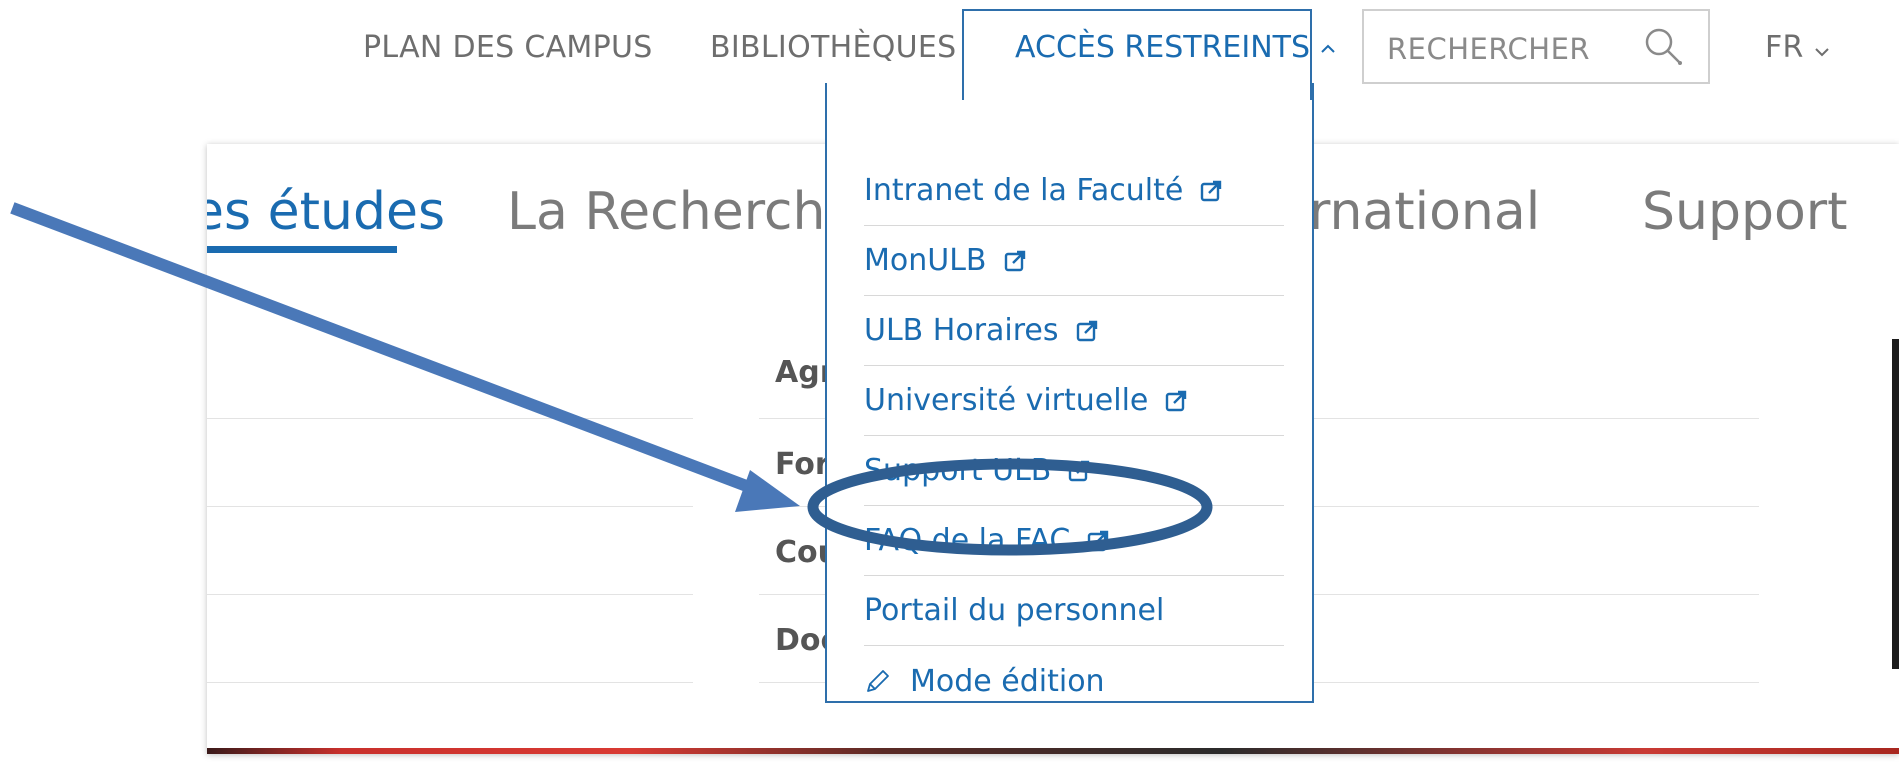 The image size is (1899, 771). What do you see at coordinates (1895, 504) in the screenshot?
I see `hero-image-edge` at bounding box center [1895, 504].